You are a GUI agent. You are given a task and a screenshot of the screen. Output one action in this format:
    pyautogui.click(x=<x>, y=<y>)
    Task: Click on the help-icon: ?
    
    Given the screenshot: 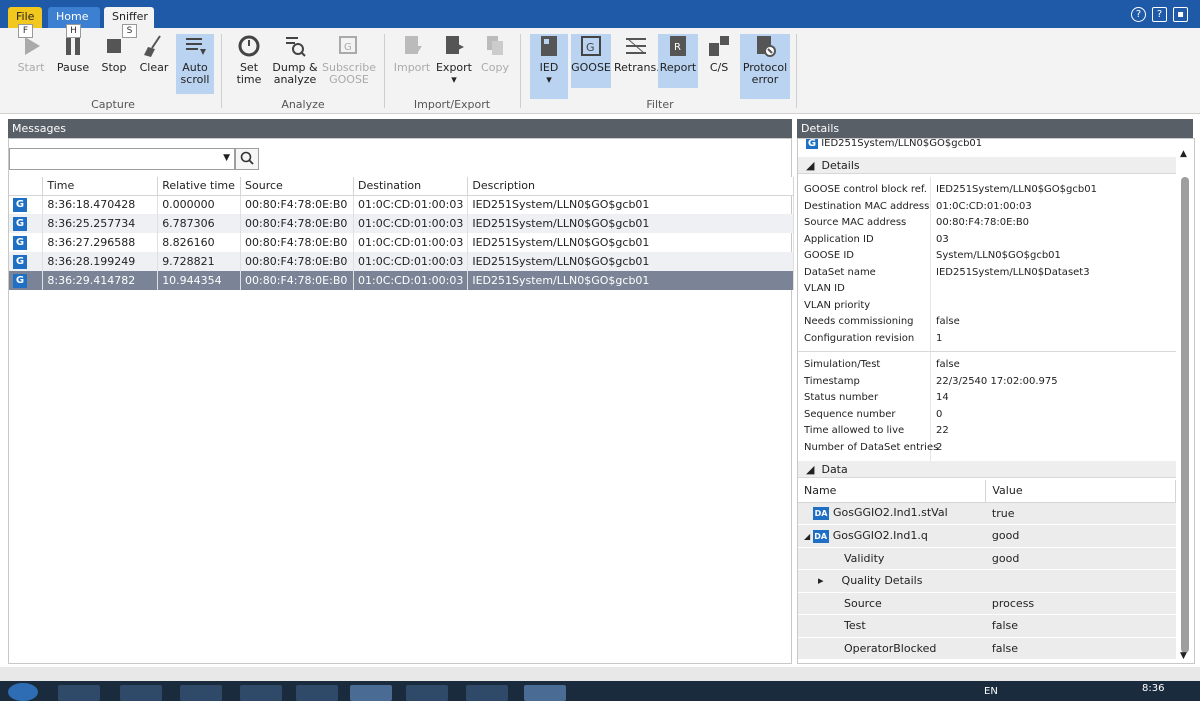 What is the action you would take?
    pyautogui.click(x=1138, y=14)
    